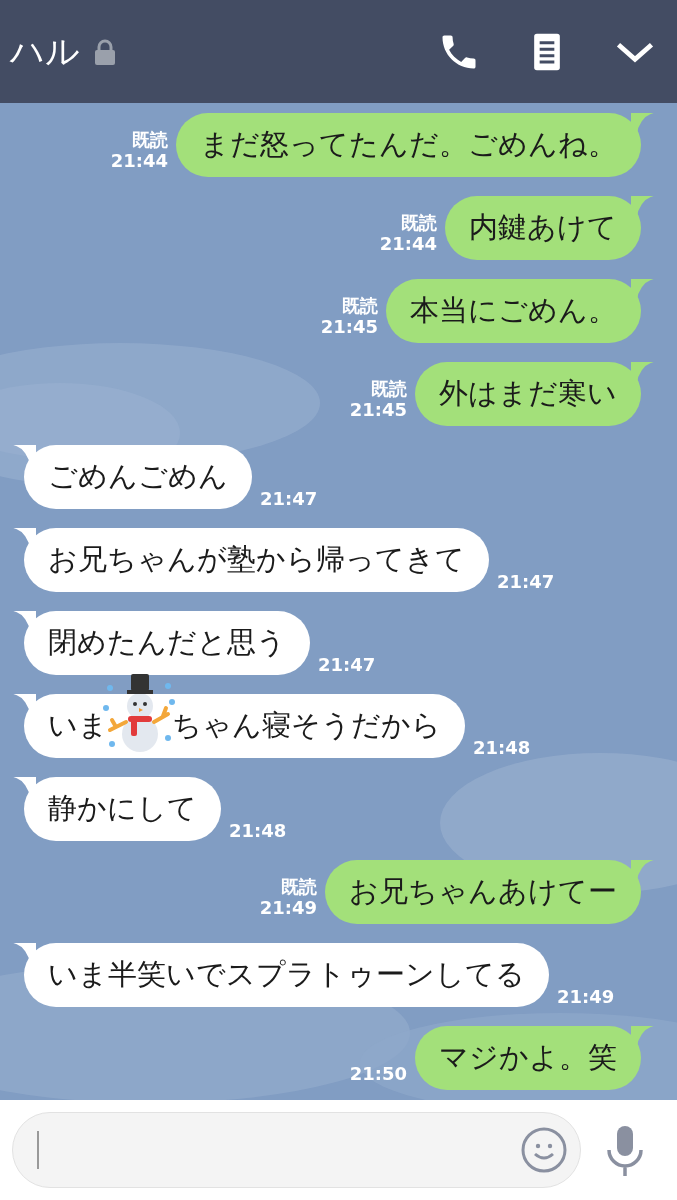 The width and height of the screenshot is (677, 1200). I want to click on message-text: いま半笑いでスプラトゥーンしてる, so click(286, 974).